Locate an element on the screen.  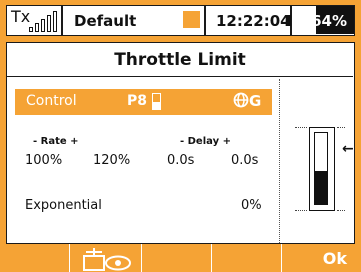
tx-label: Tx is located at coordinates (21, 16).